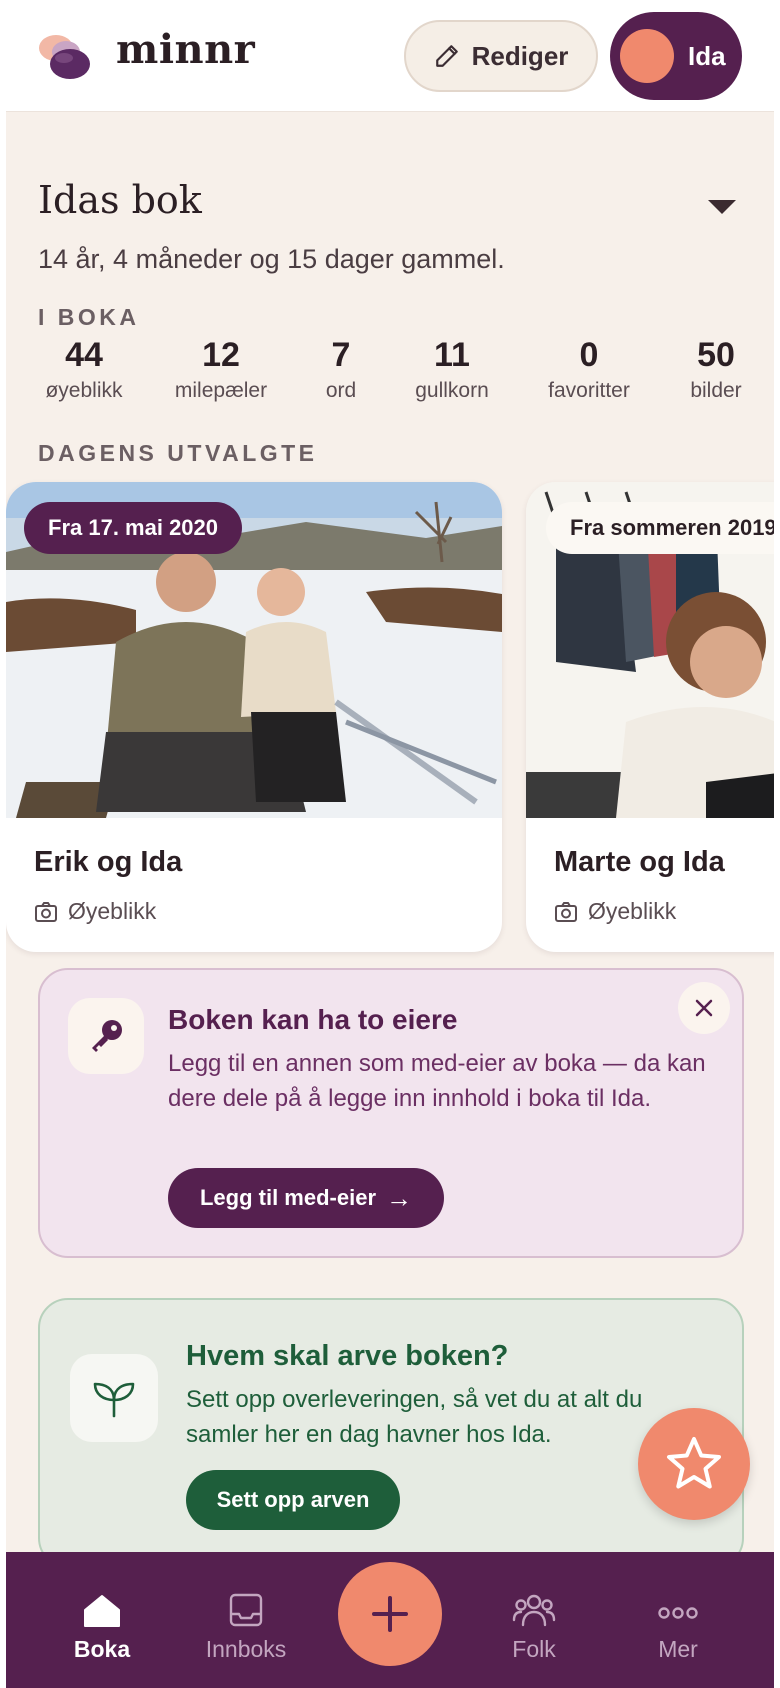 Image resolution: width=780 pixels, height=1688 pixels. What do you see at coordinates (678, 1613) in the screenshot?
I see `more-icon` at bounding box center [678, 1613].